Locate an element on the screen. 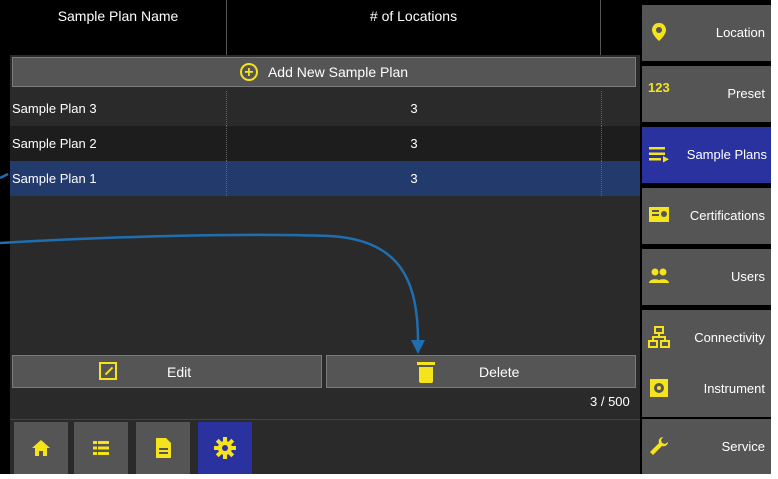 The height and width of the screenshot is (479, 778). delete-button: Delete is located at coordinates (481, 371).